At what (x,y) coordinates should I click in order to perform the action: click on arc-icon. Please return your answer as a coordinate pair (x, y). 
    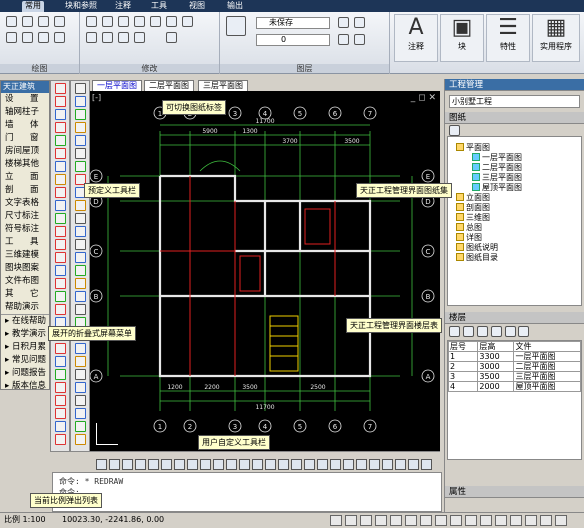
    Looking at the image, I should click on (43, 21).